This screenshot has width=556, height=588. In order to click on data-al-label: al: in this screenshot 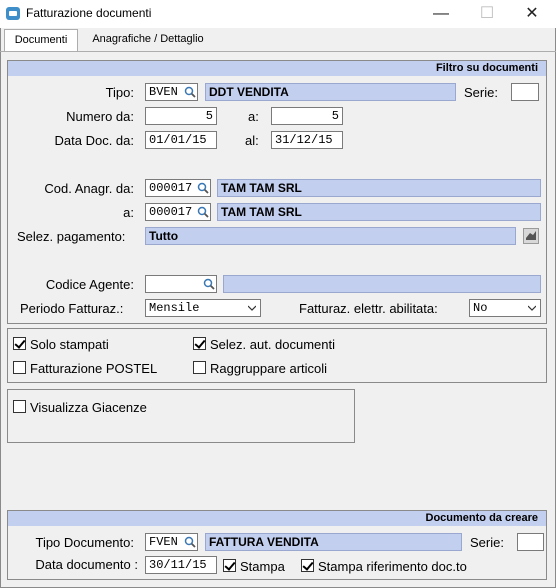, I will do `click(252, 140)`.